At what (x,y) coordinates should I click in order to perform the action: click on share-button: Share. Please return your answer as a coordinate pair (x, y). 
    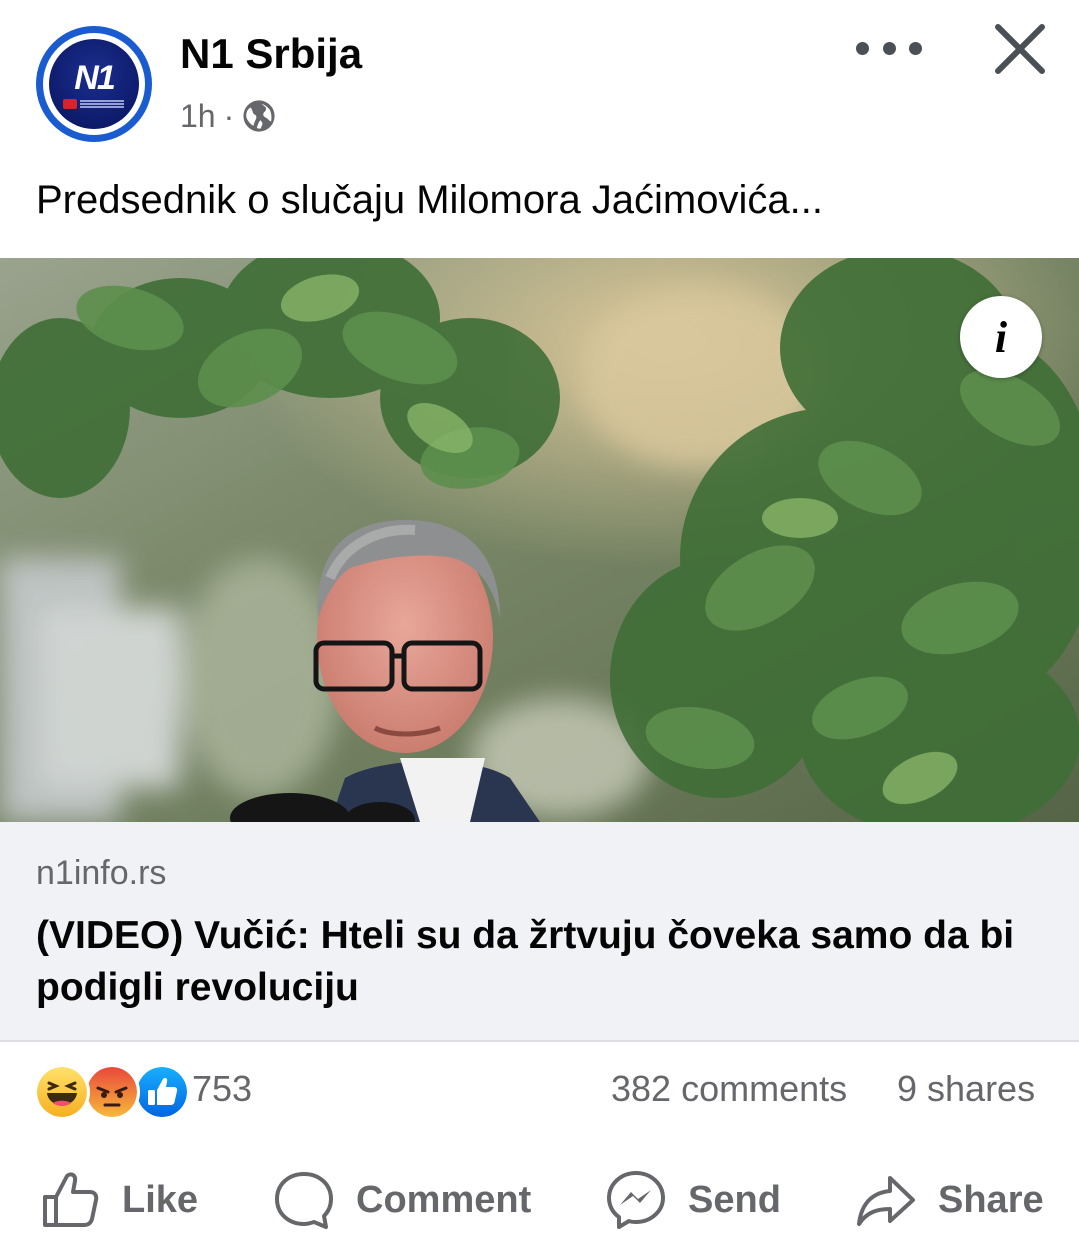
    Looking at the image, I should click on (950, 1200).